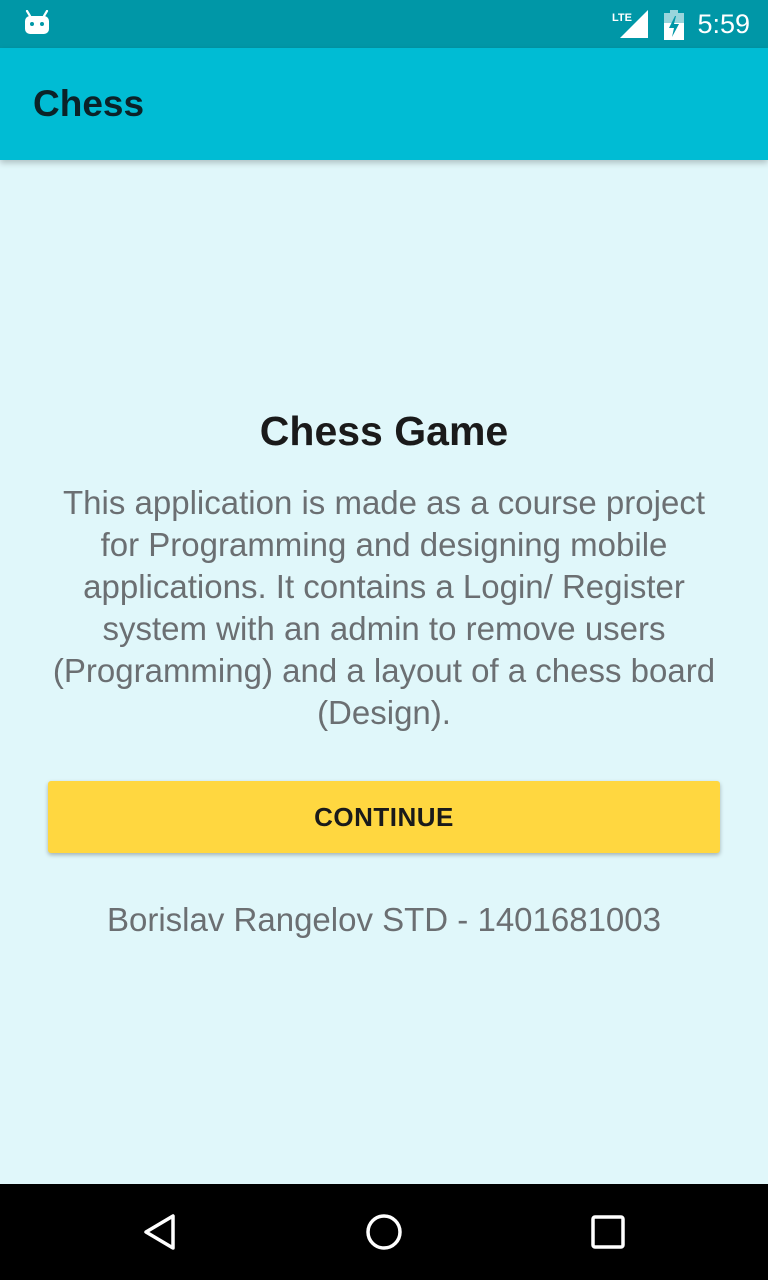  I want to click on svg-text: LTE, so click(622, 18).